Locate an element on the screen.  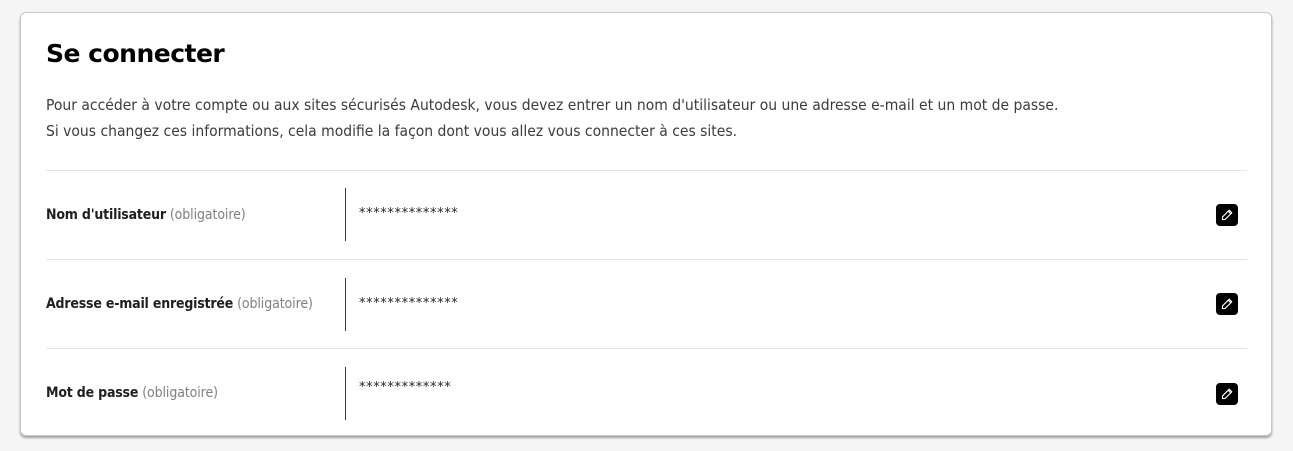
edit-email-button is located at coordinates (1227, 304).